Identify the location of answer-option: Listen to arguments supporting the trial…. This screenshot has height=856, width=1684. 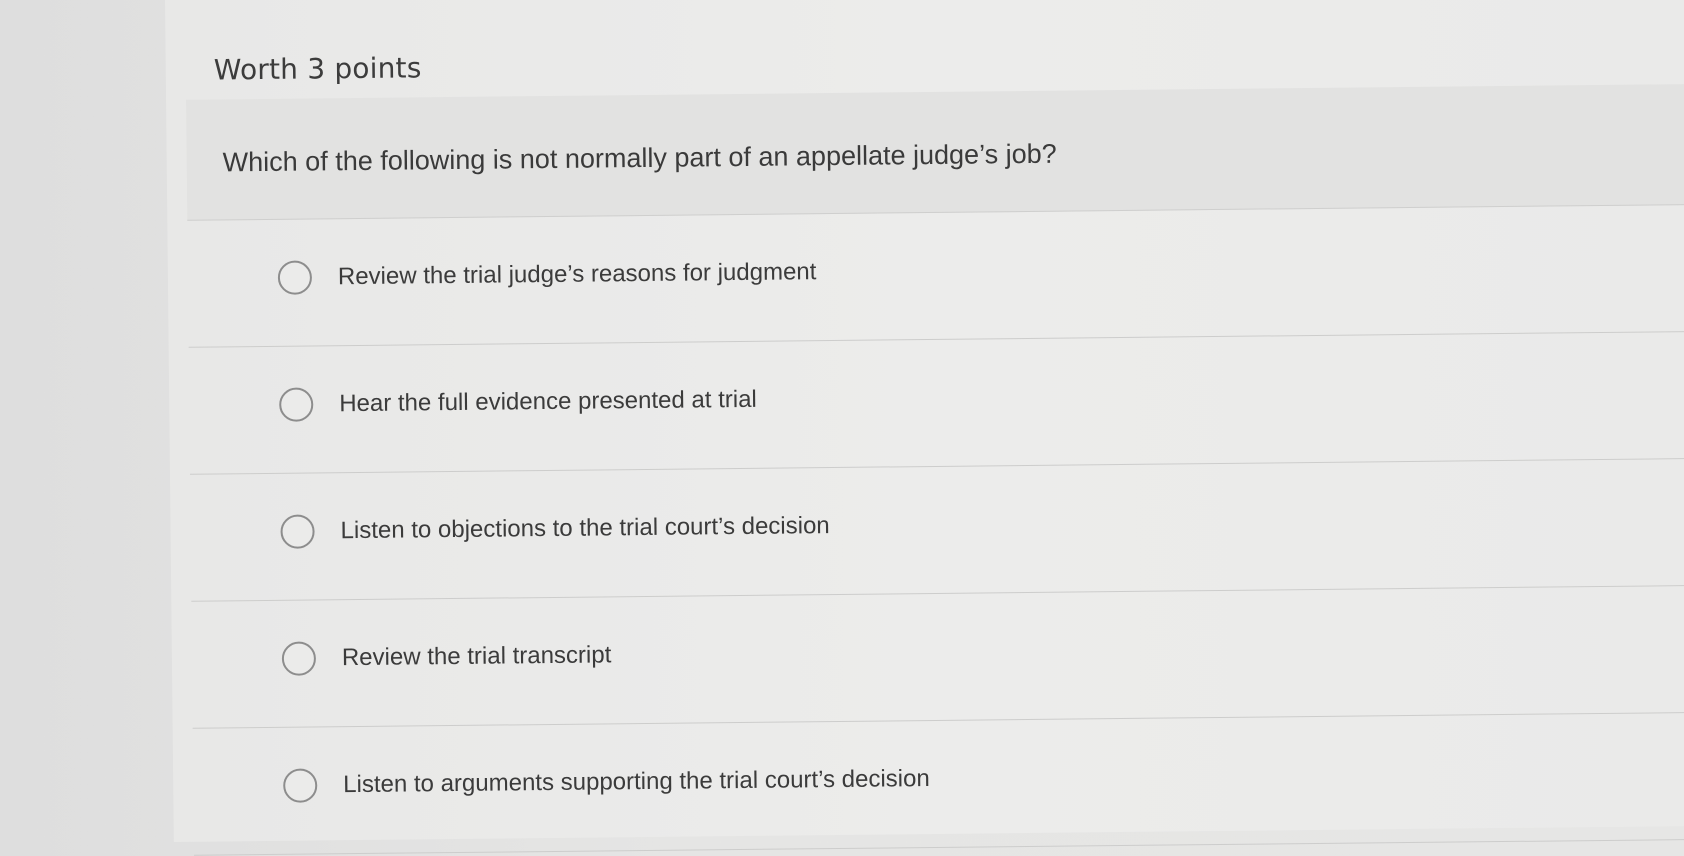
(938, 784).